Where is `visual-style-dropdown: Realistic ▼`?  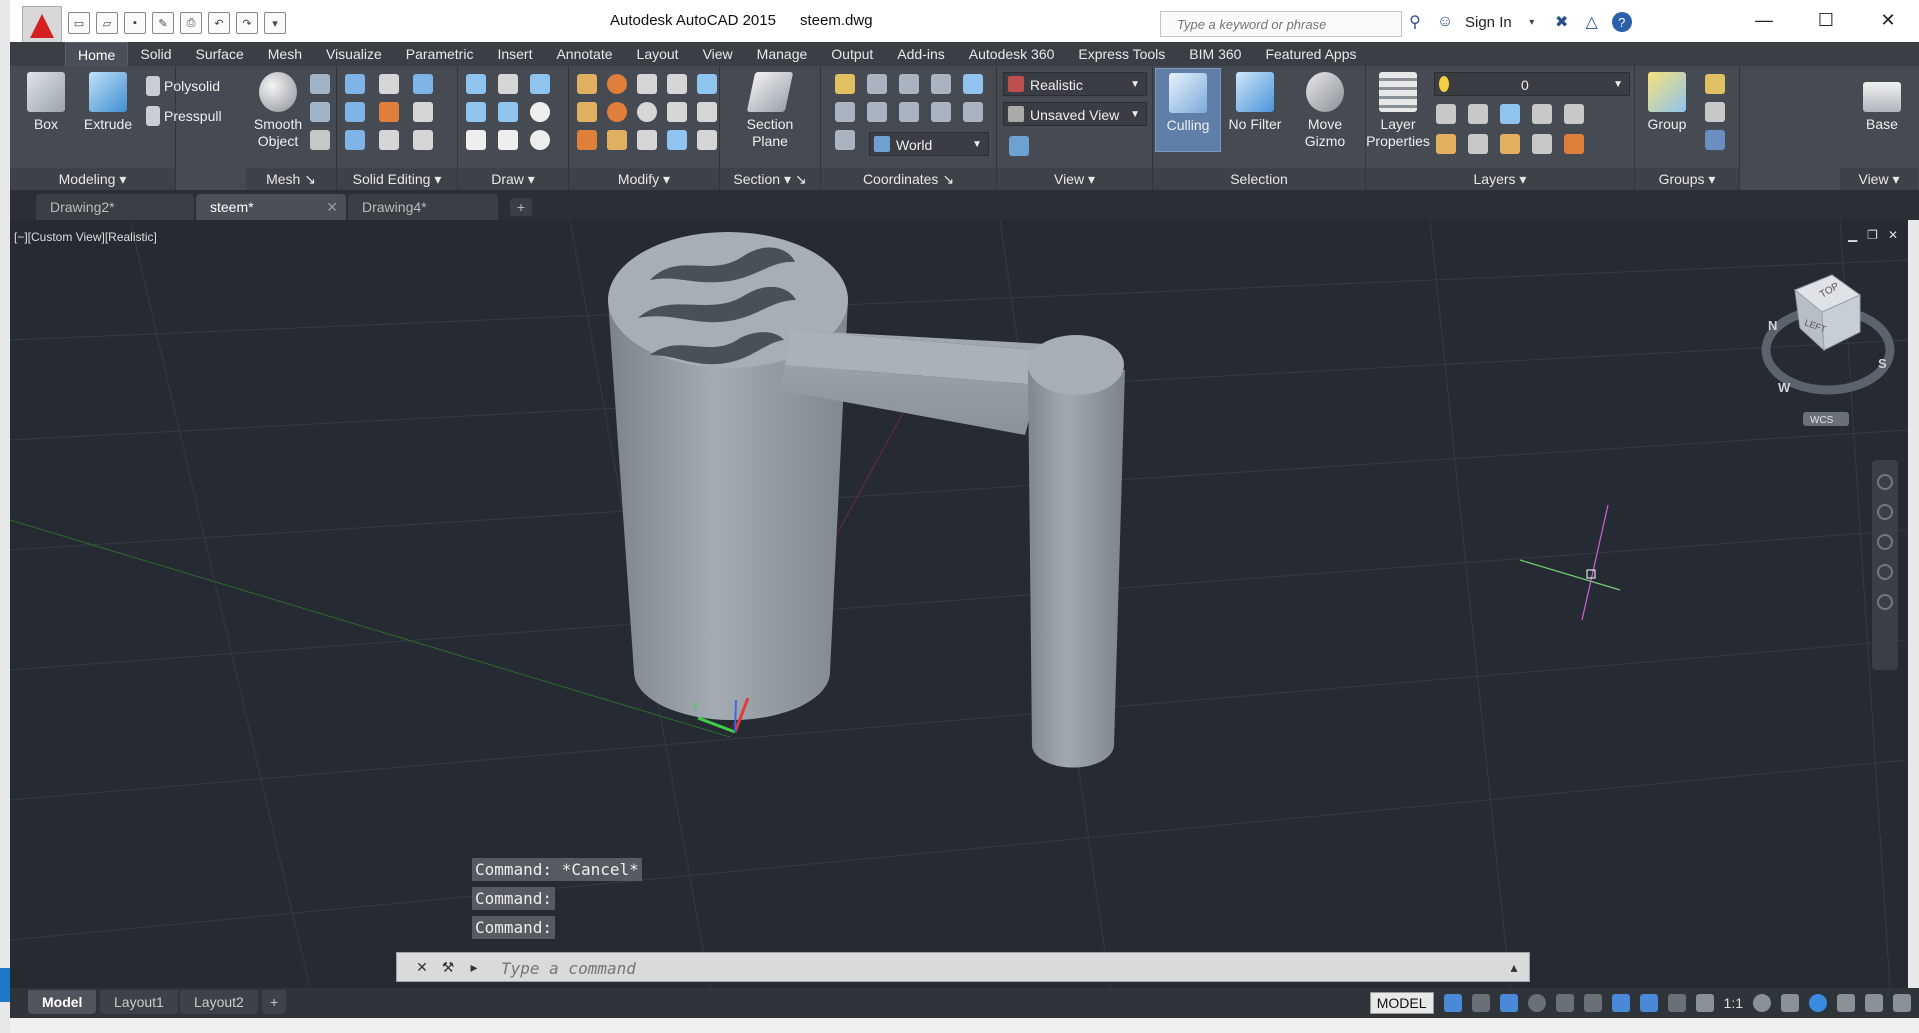
visual-style-dropdown: Realistic ▼ is located at coordinates (1075, 84).